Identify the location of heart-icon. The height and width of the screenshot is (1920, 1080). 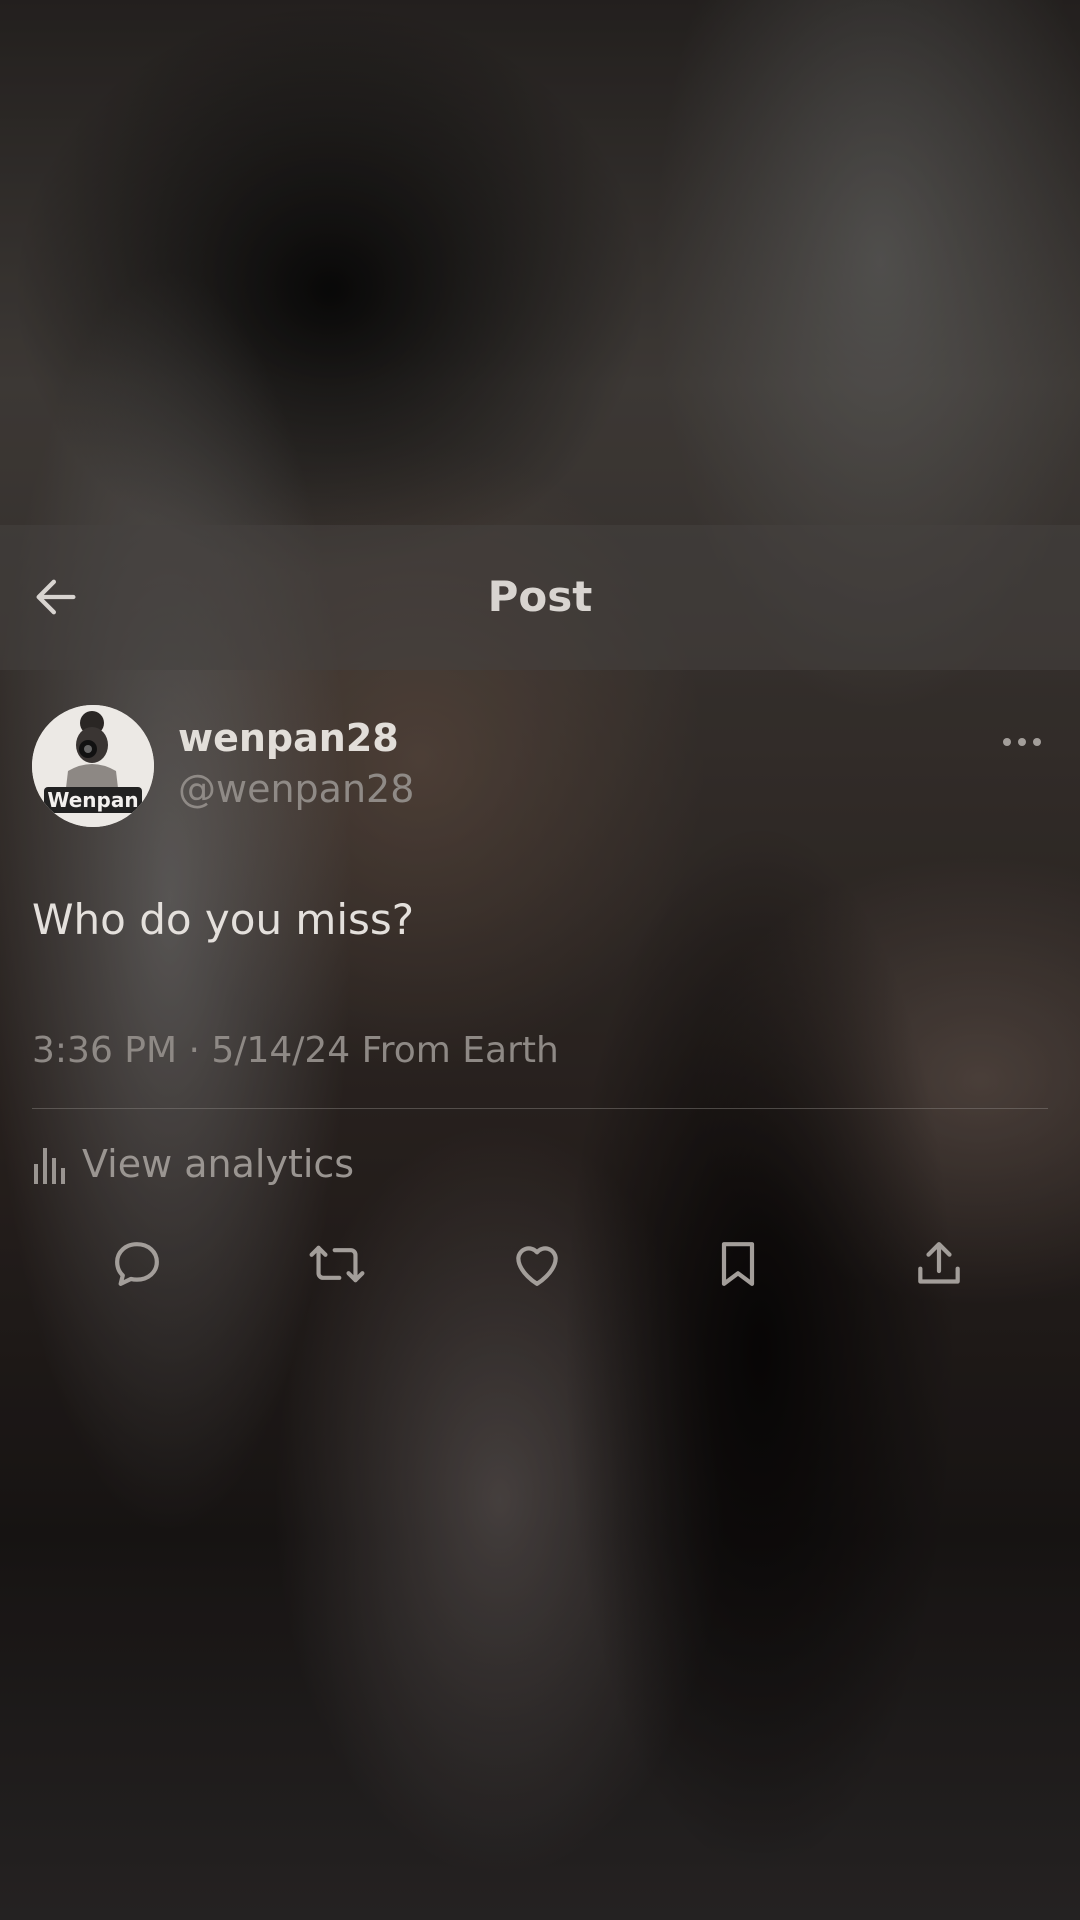
(537, 1266).